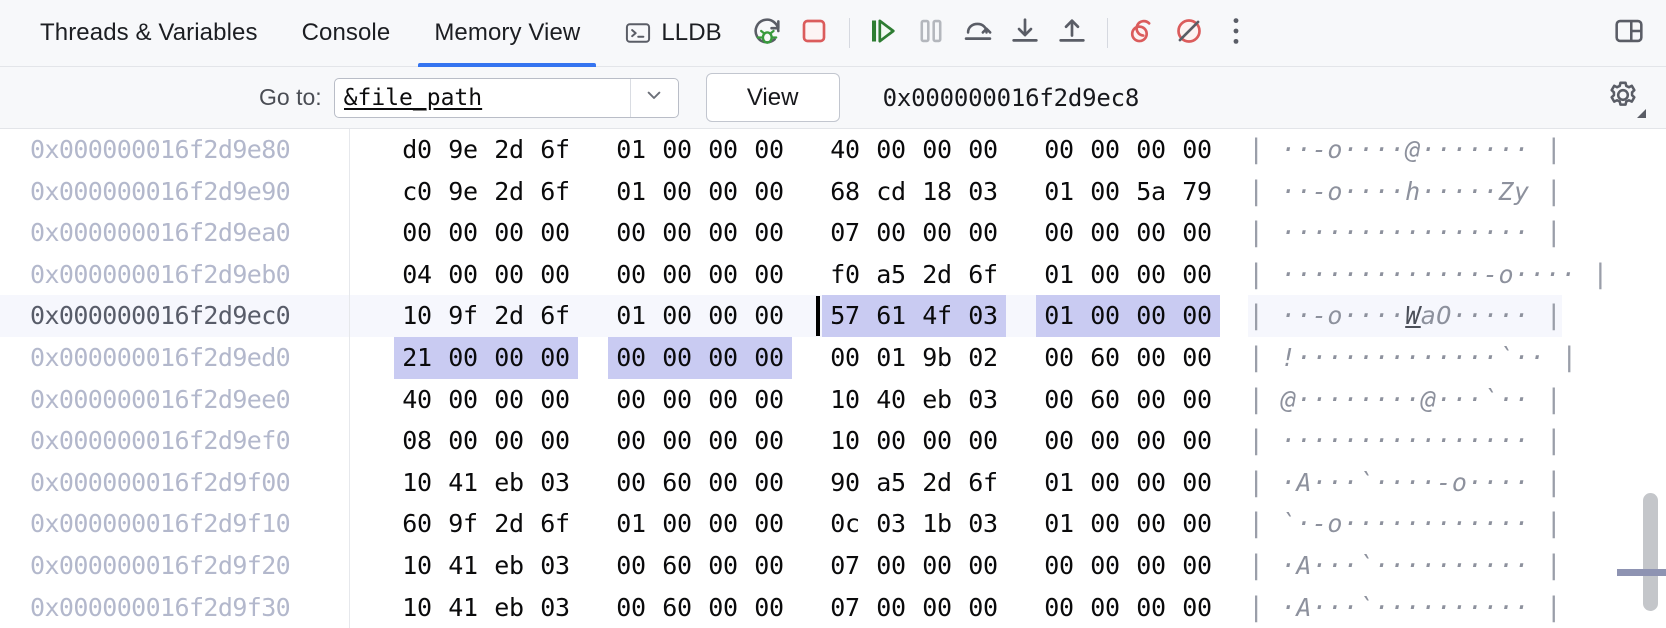 The height and width of the screenshot is (628, 1666). I want to click on hex-byte: 1b, so click(937, 524).